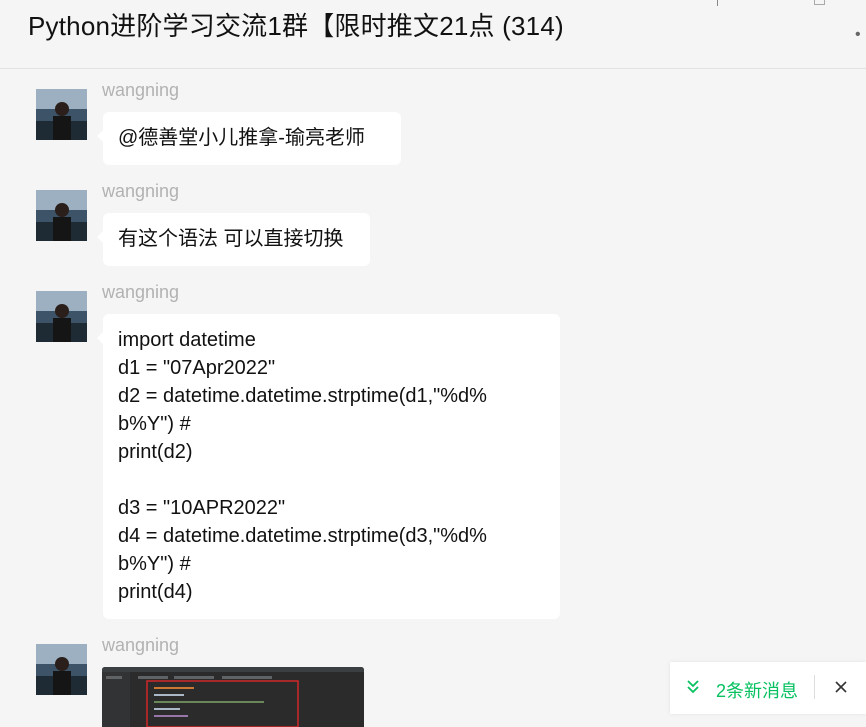  Describe the element at coordinates (717, 3) in the screenshot. I see `window-control-divider` at that location.